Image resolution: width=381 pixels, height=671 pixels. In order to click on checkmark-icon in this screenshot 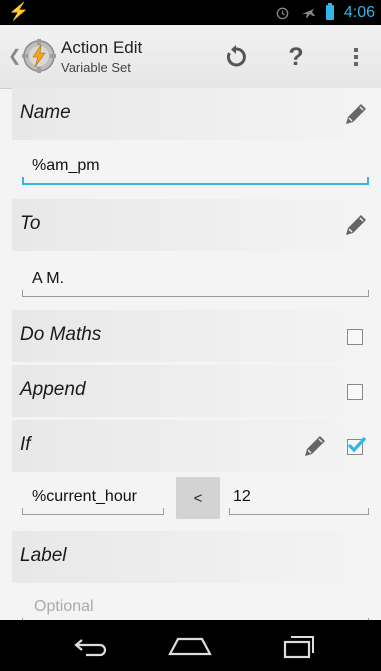, I will do `click(357, 444)`.